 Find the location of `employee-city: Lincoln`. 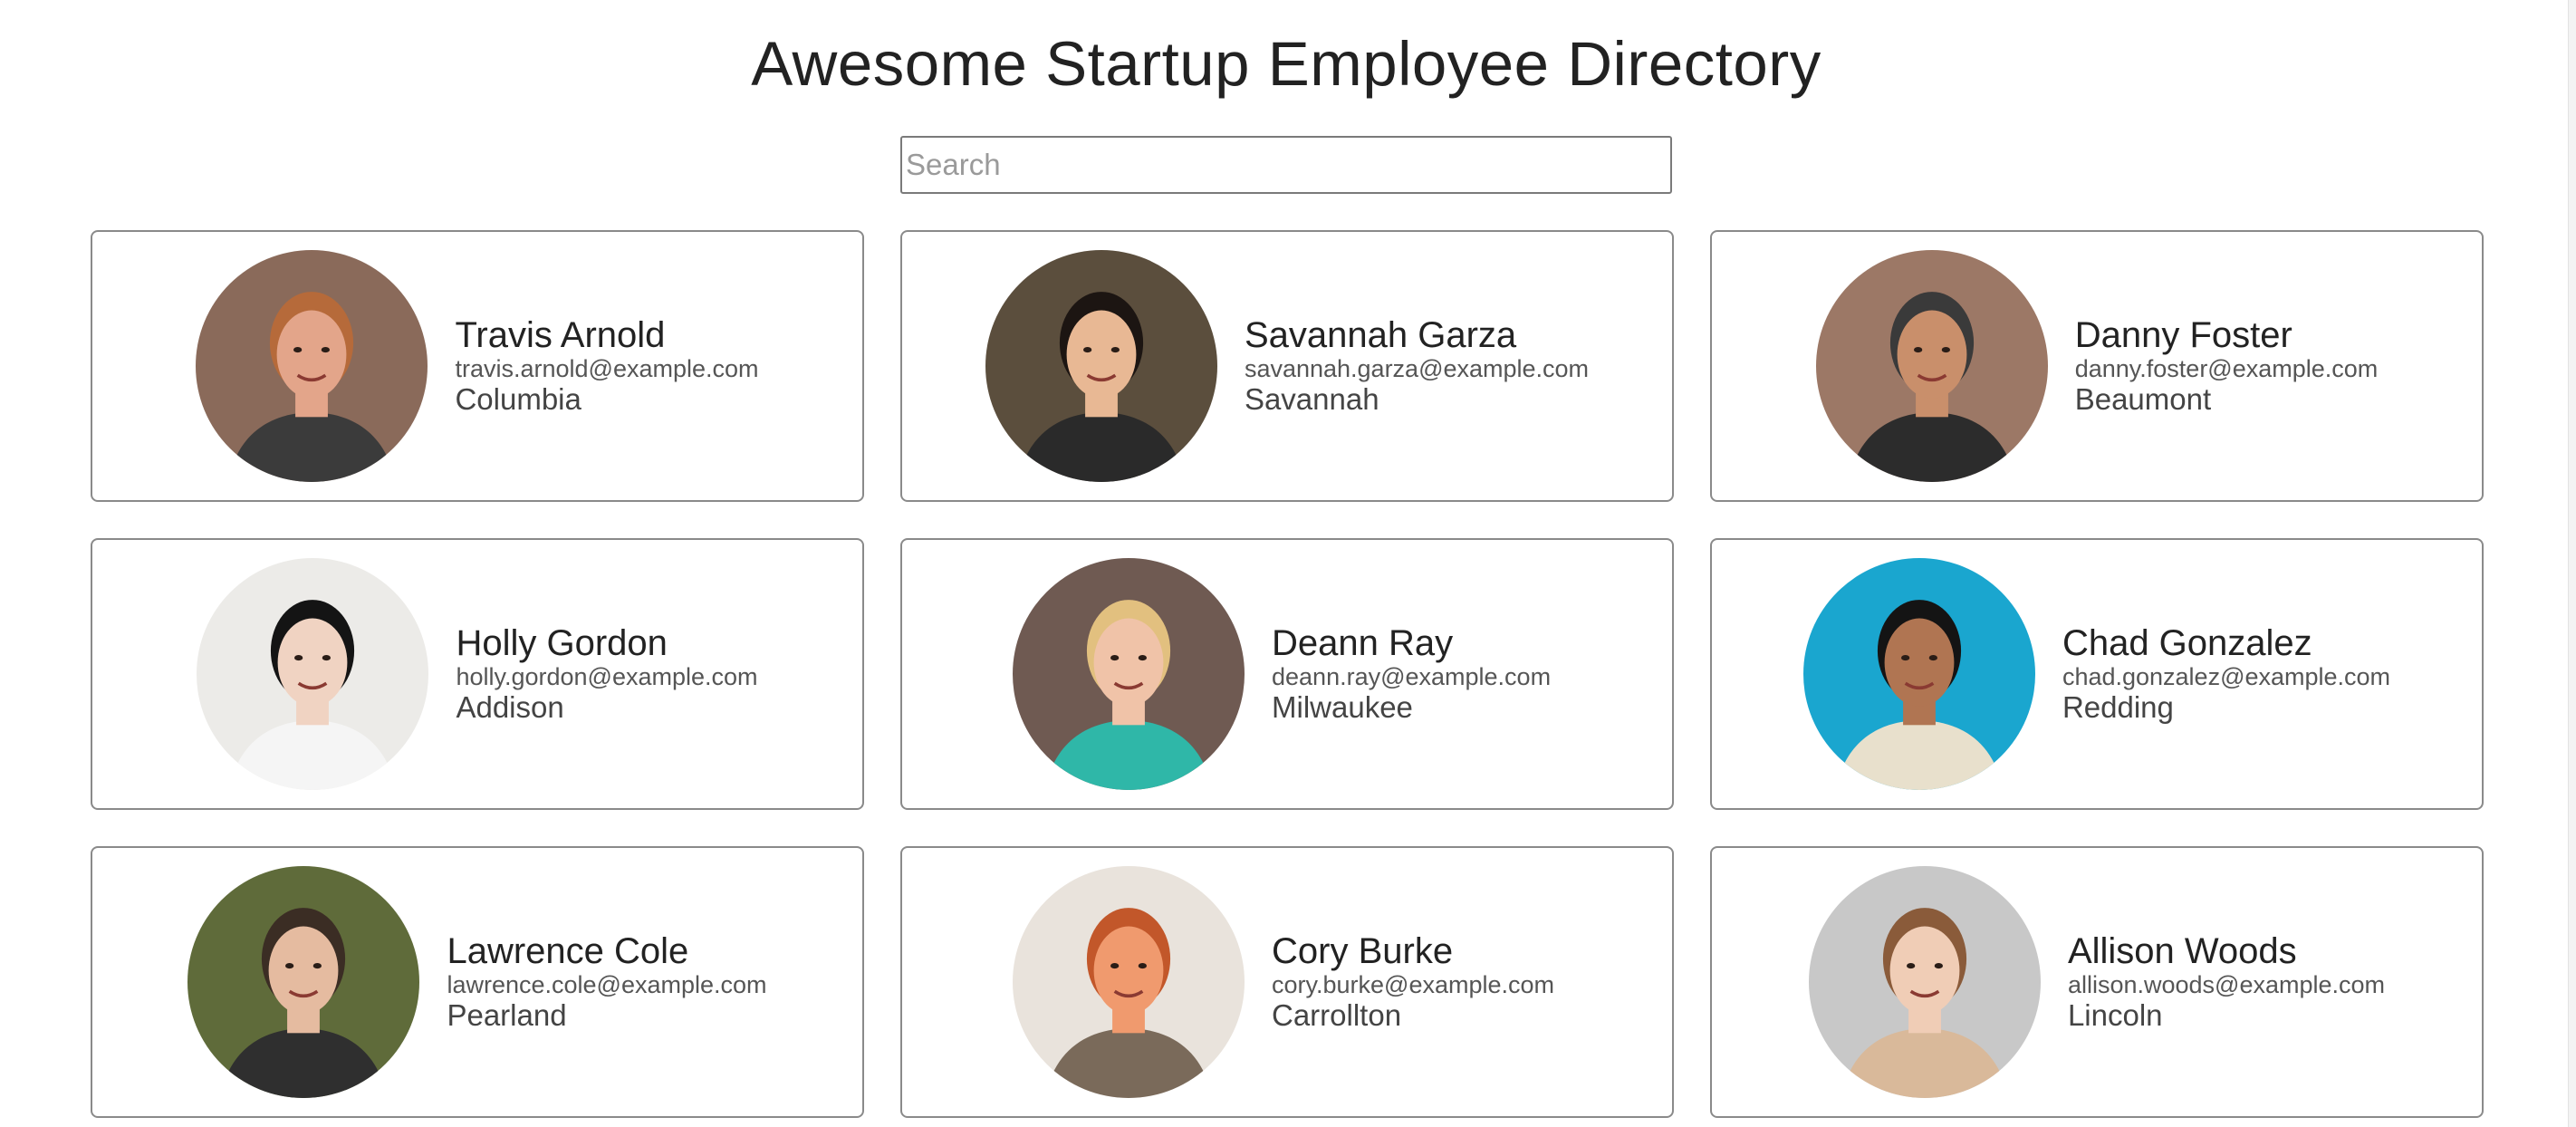

employee-city: Lincoln is located at coordinates (2115, 1015).